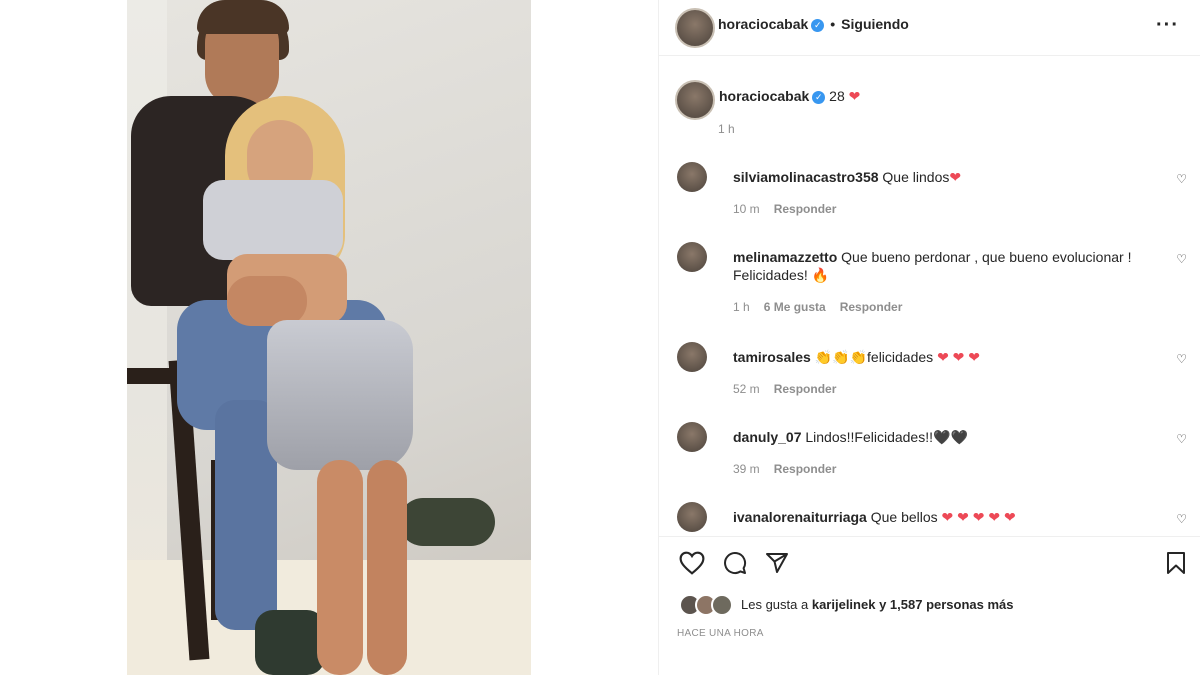  What do you see at coordinates (764, 96) in the screenshot?
I see `caption-username: horaciocabak` at bounding box center [764, 96].